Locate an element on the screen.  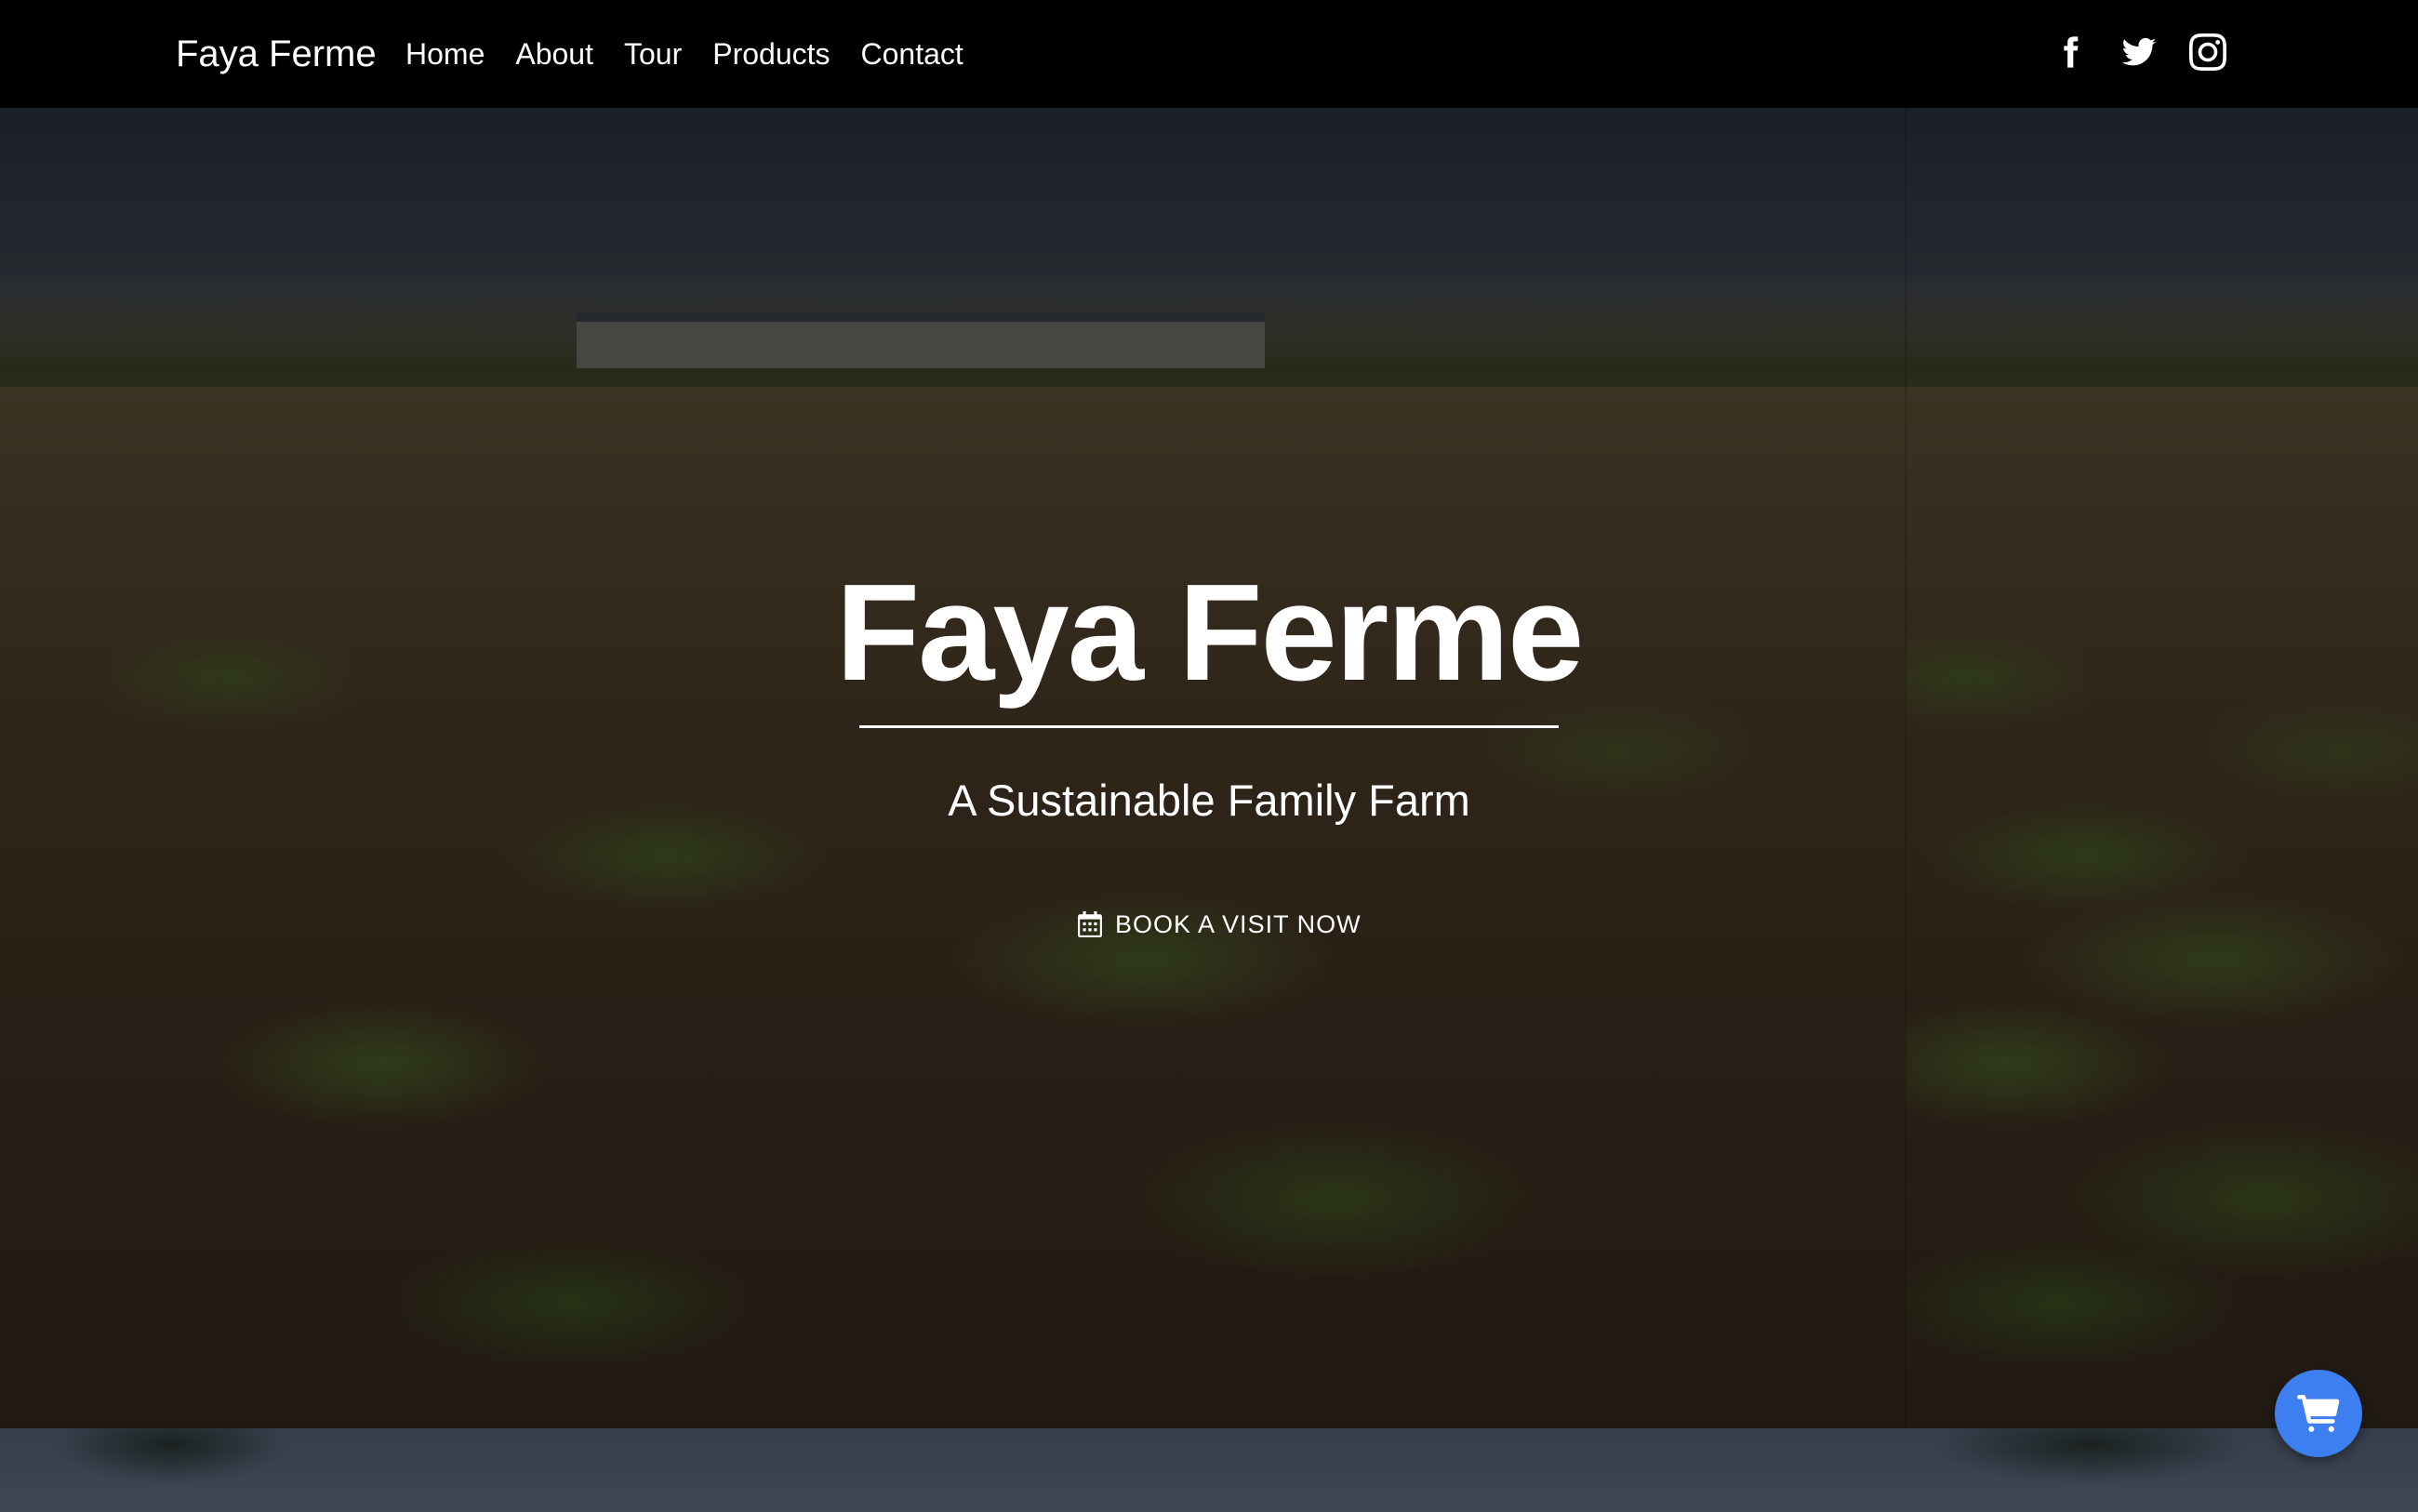
social-links is located at coordinates (2139, 53).